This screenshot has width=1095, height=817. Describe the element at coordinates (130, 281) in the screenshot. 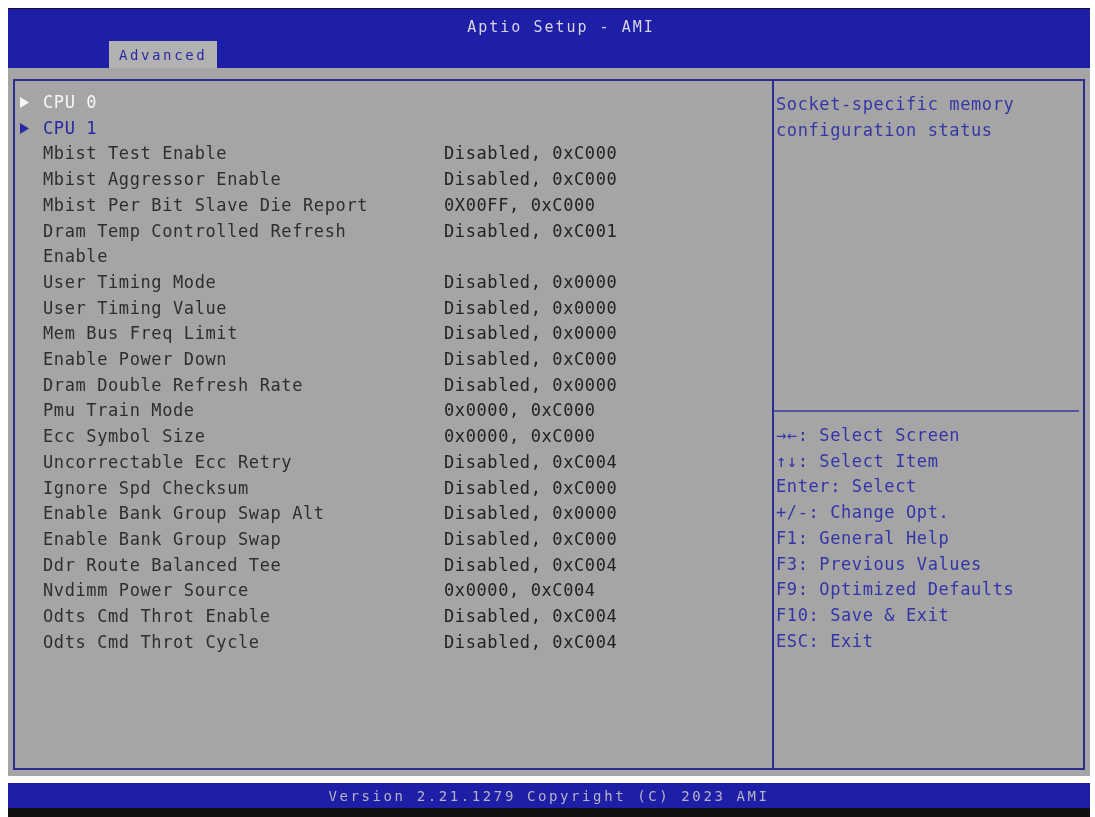

I see `setting-label: User Timing Mode` at that location.